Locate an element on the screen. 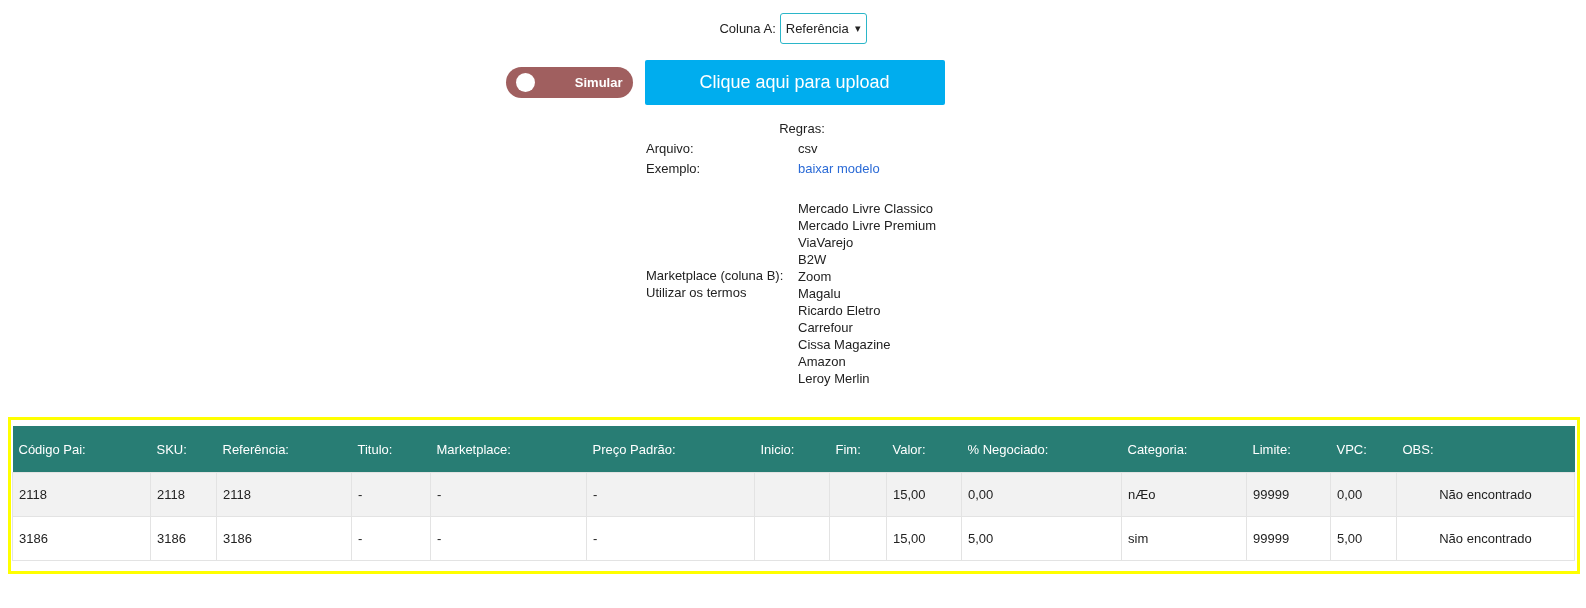  column-header: Titulo: is located at coordinates (391, 449).